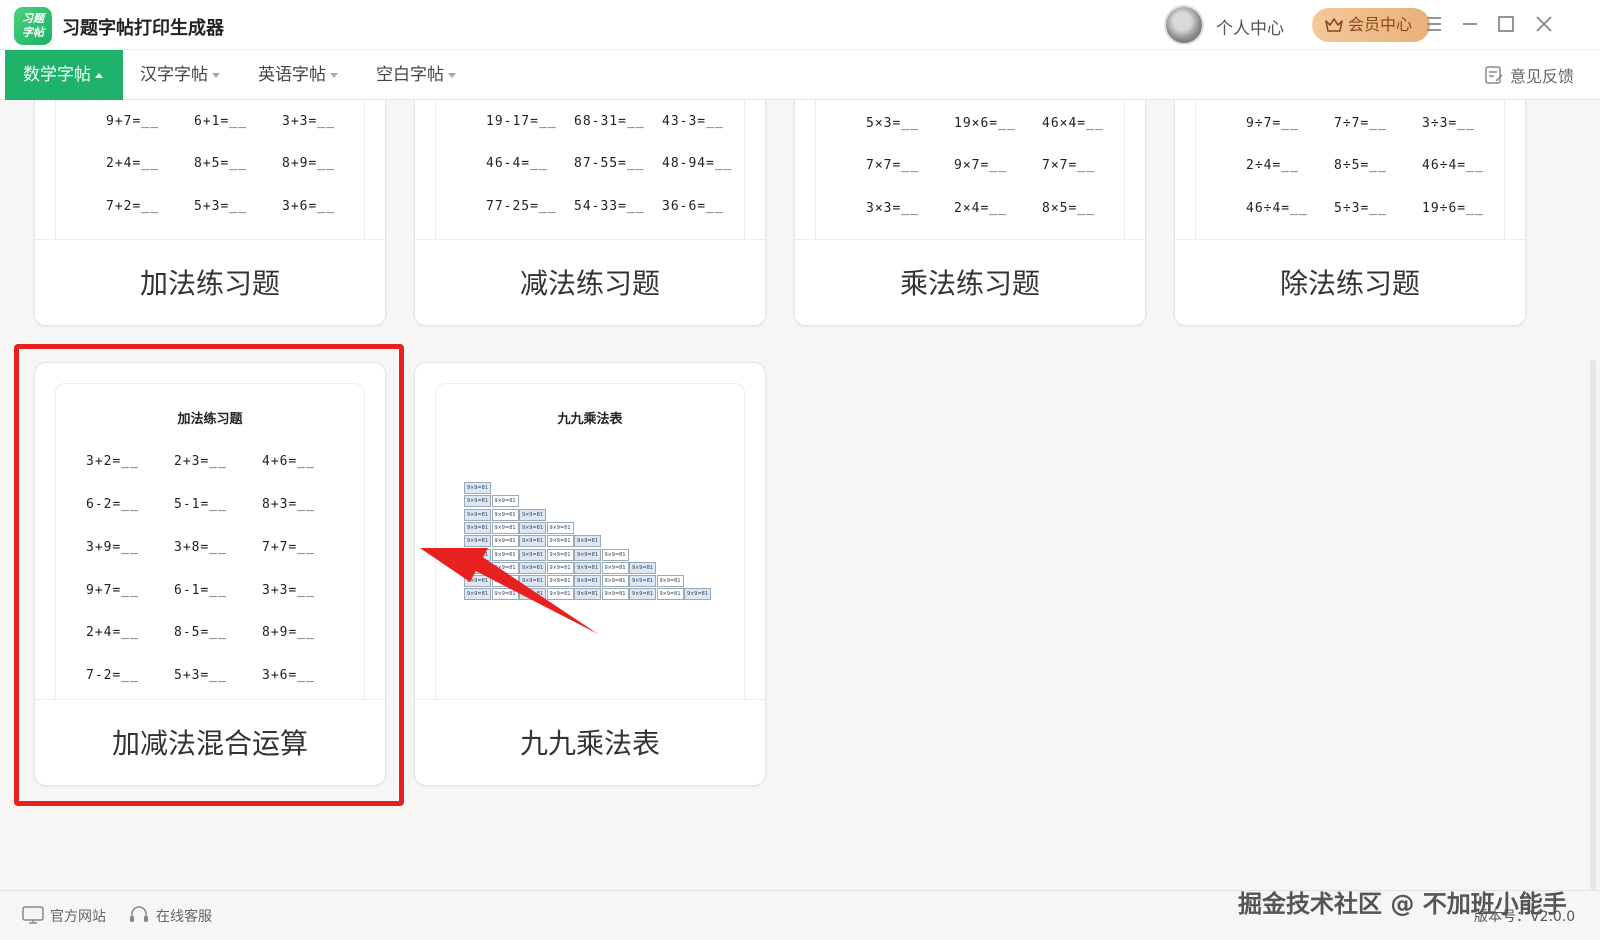  Describe the element at coordinates (1360, 165) in the screenshot. I see `problem-item: 8÷5=__` at that location.